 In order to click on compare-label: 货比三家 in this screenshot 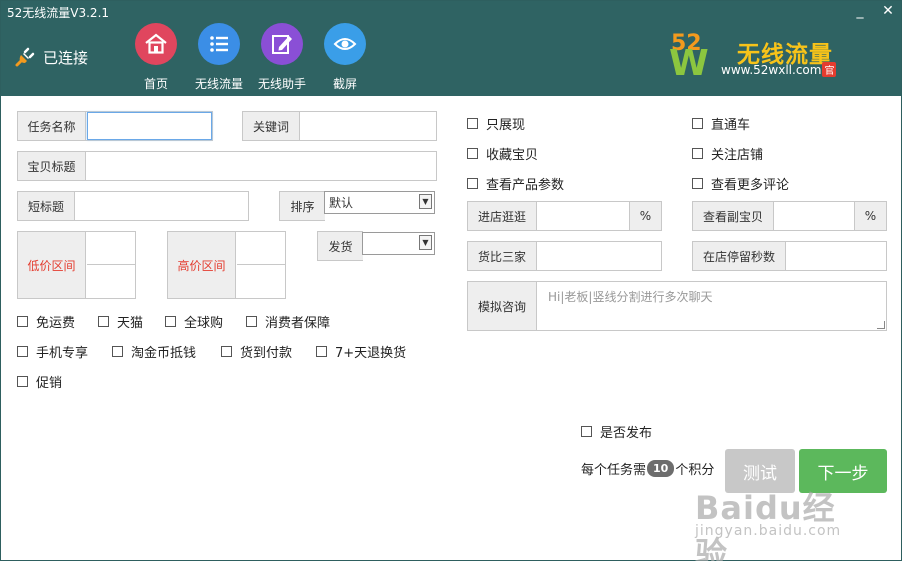, I will do `click(502, 256)`.